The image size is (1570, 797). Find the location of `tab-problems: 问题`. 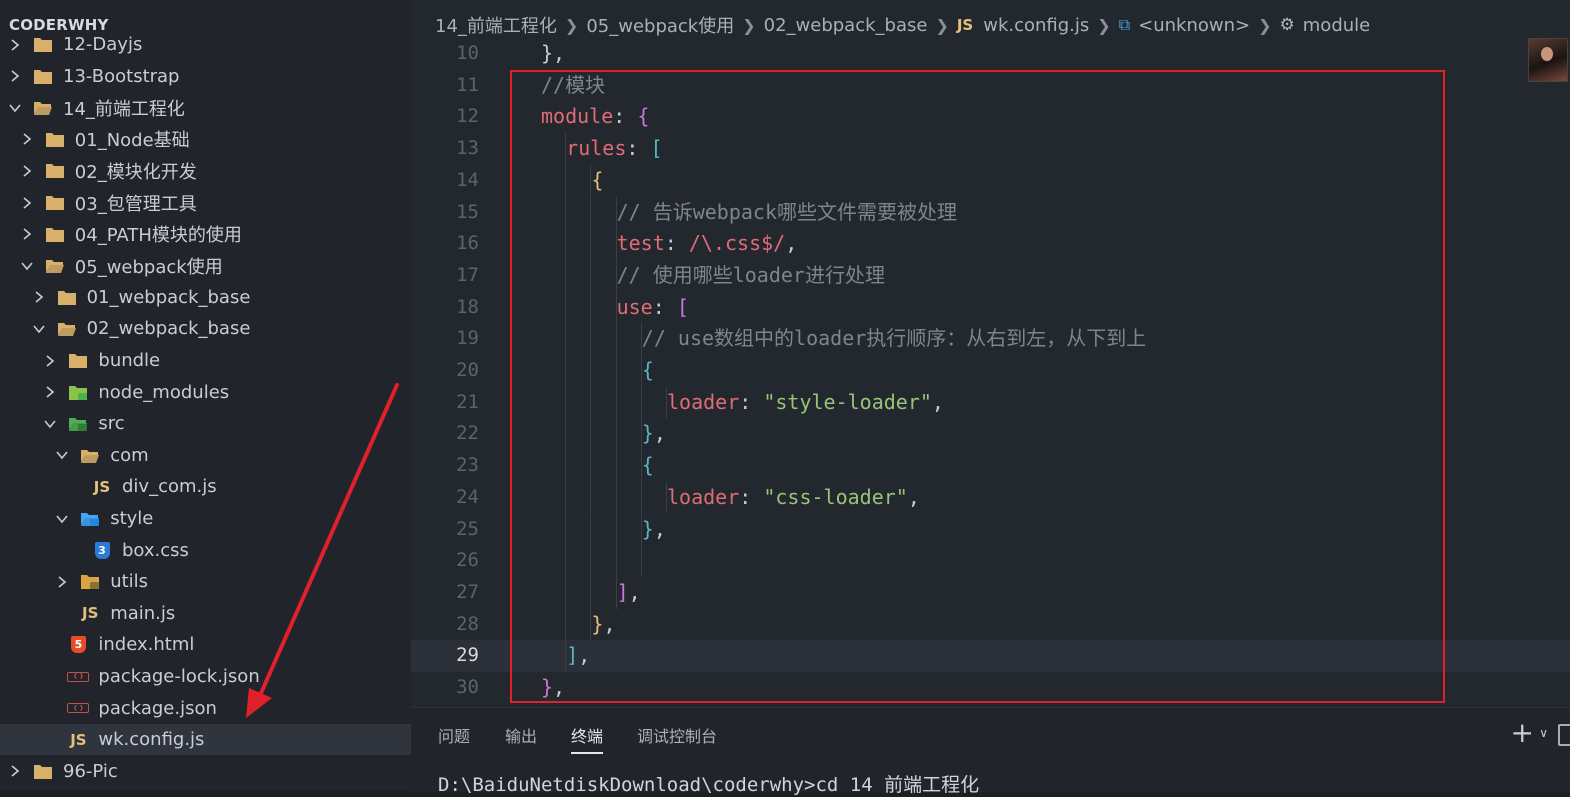

tab-problems: 问题 is located at coordinates (454, 735).